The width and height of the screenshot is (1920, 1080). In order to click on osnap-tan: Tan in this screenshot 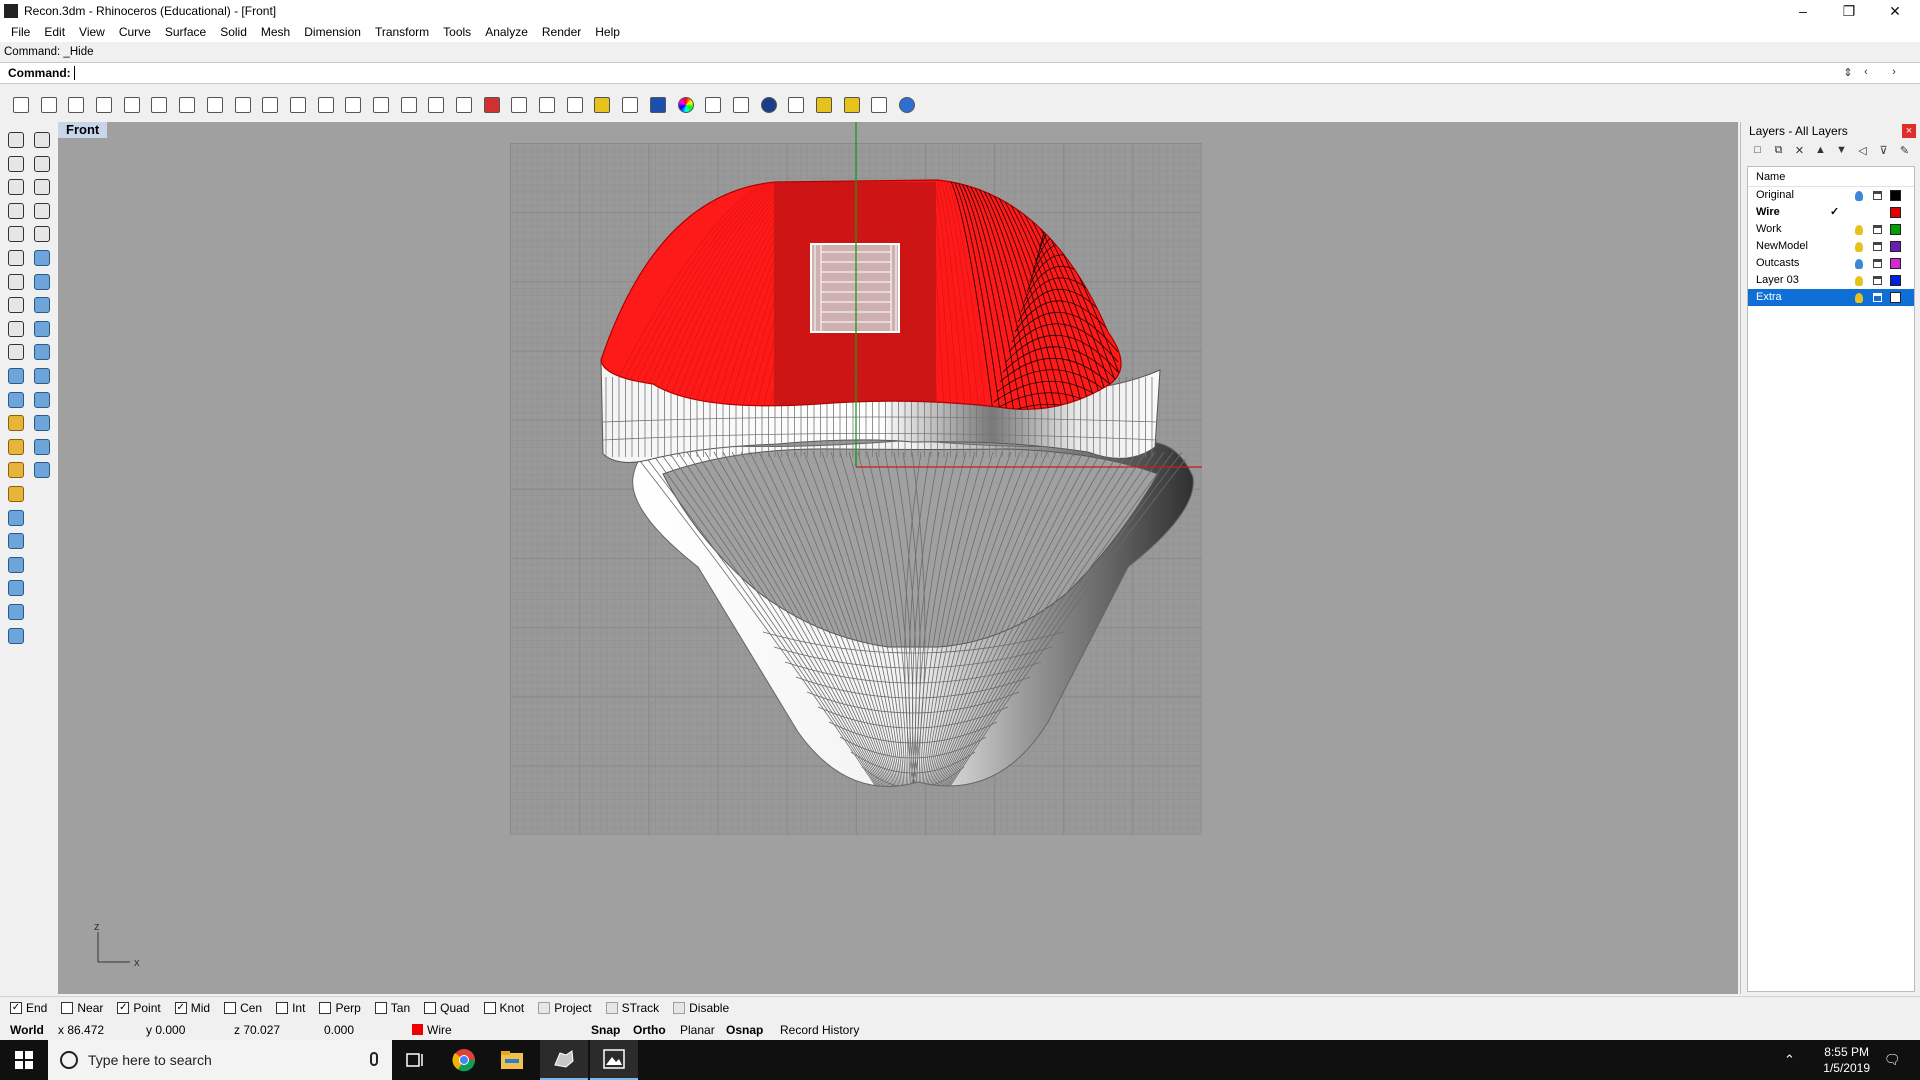, I will do `click(392, 1008)`.